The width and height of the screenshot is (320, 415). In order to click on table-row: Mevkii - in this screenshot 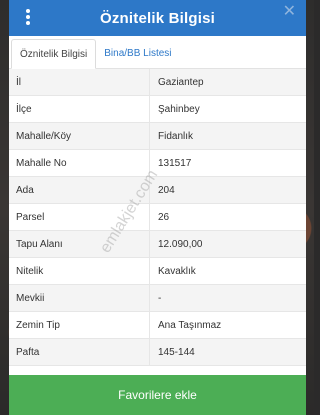, I will do `click(157, 298)`.